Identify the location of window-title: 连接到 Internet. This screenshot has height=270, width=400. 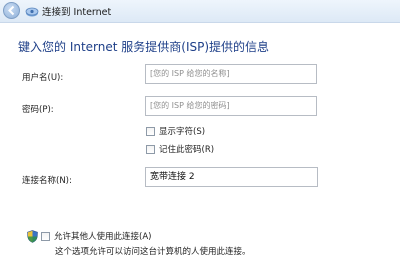
(77, 12).